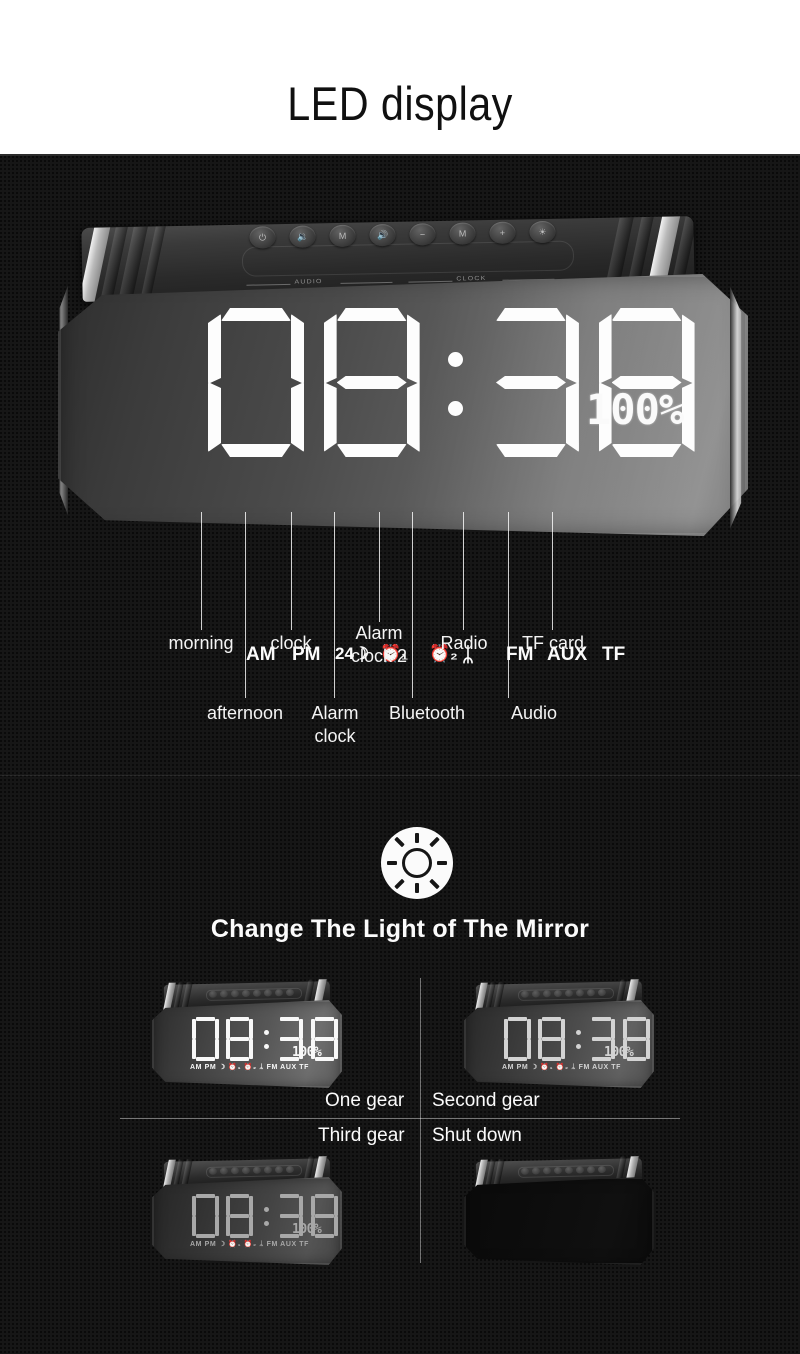 Image resolution: width=800 pixels, height=1354 pixels. What do you see at coordinates (400, 1118) in the screenshot?
I see `quadrant-divider-horizontal` at bounding box center [400, 1118].